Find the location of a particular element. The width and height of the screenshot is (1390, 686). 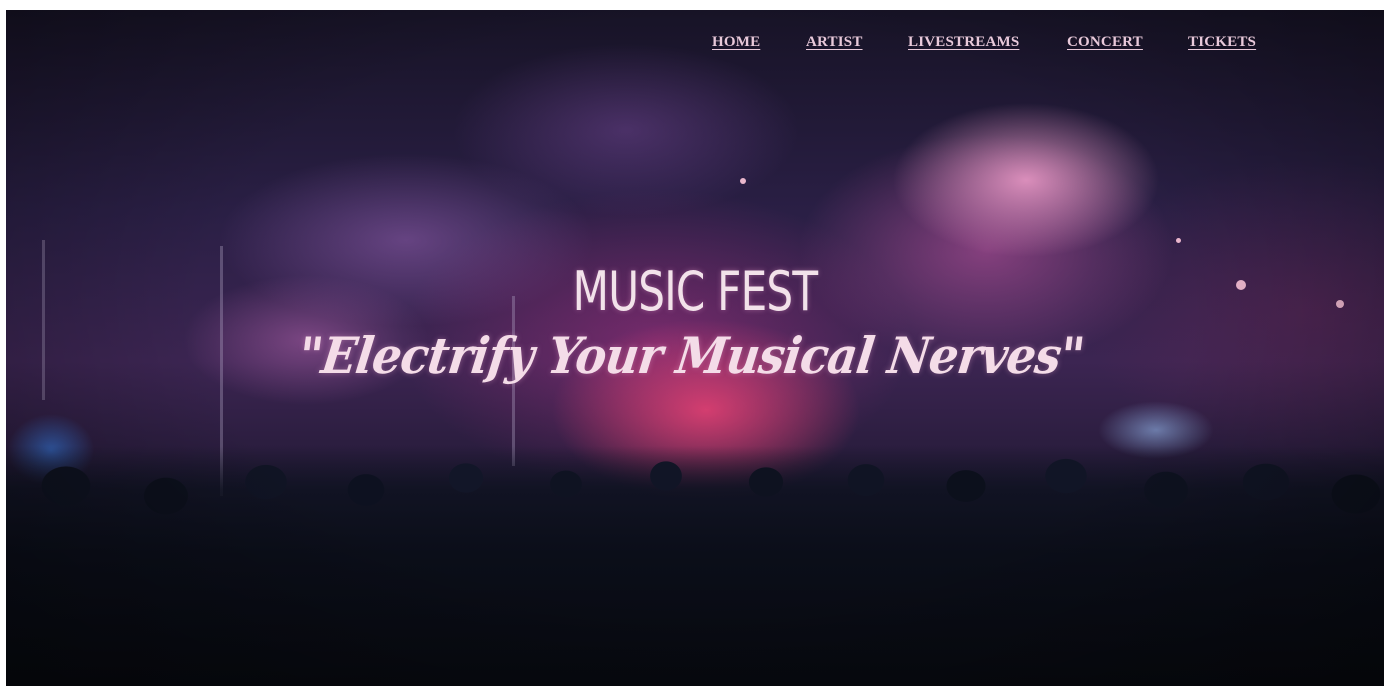

hero-tagline: "Electrify Your Musical Nerves" is located at coordinates (691, 355).